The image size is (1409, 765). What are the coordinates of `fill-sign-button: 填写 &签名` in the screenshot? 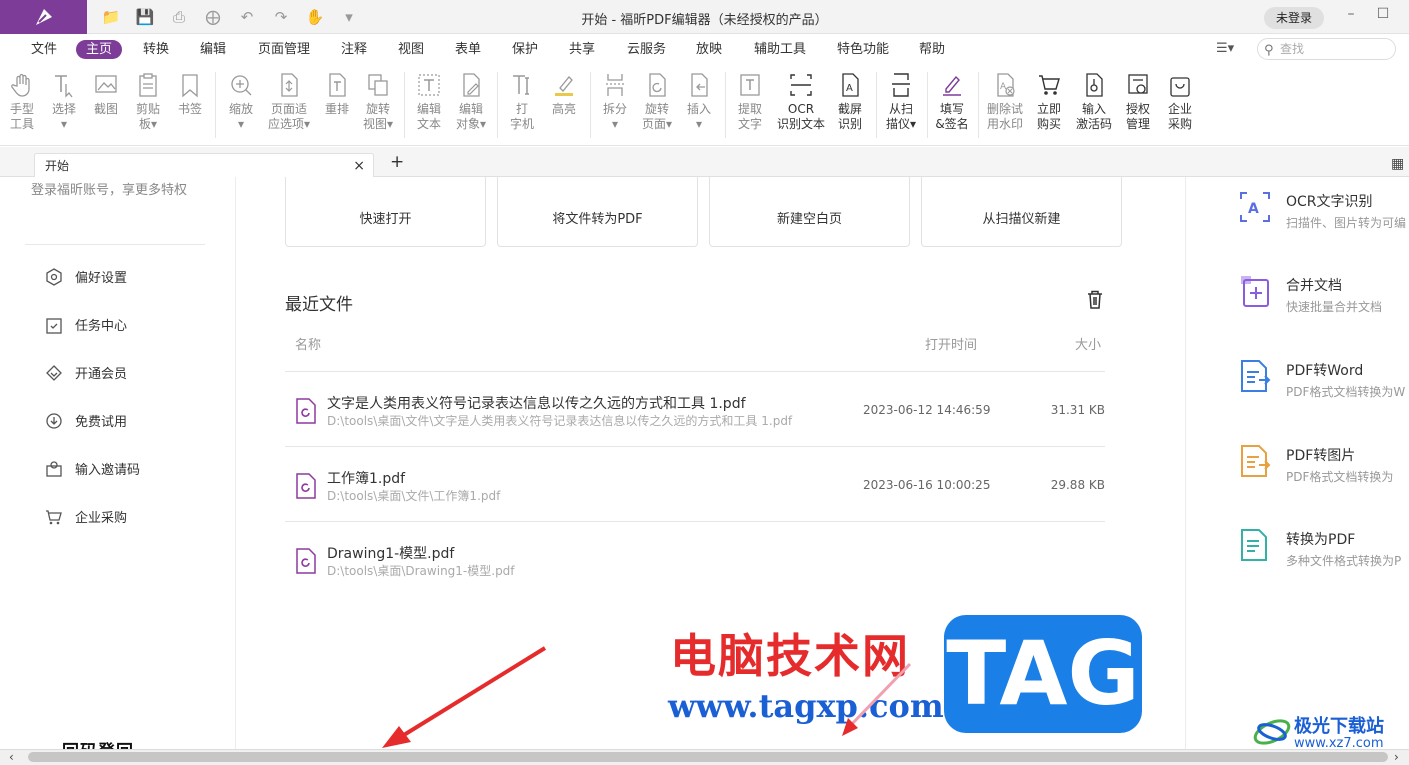 It's located at (952, 102).